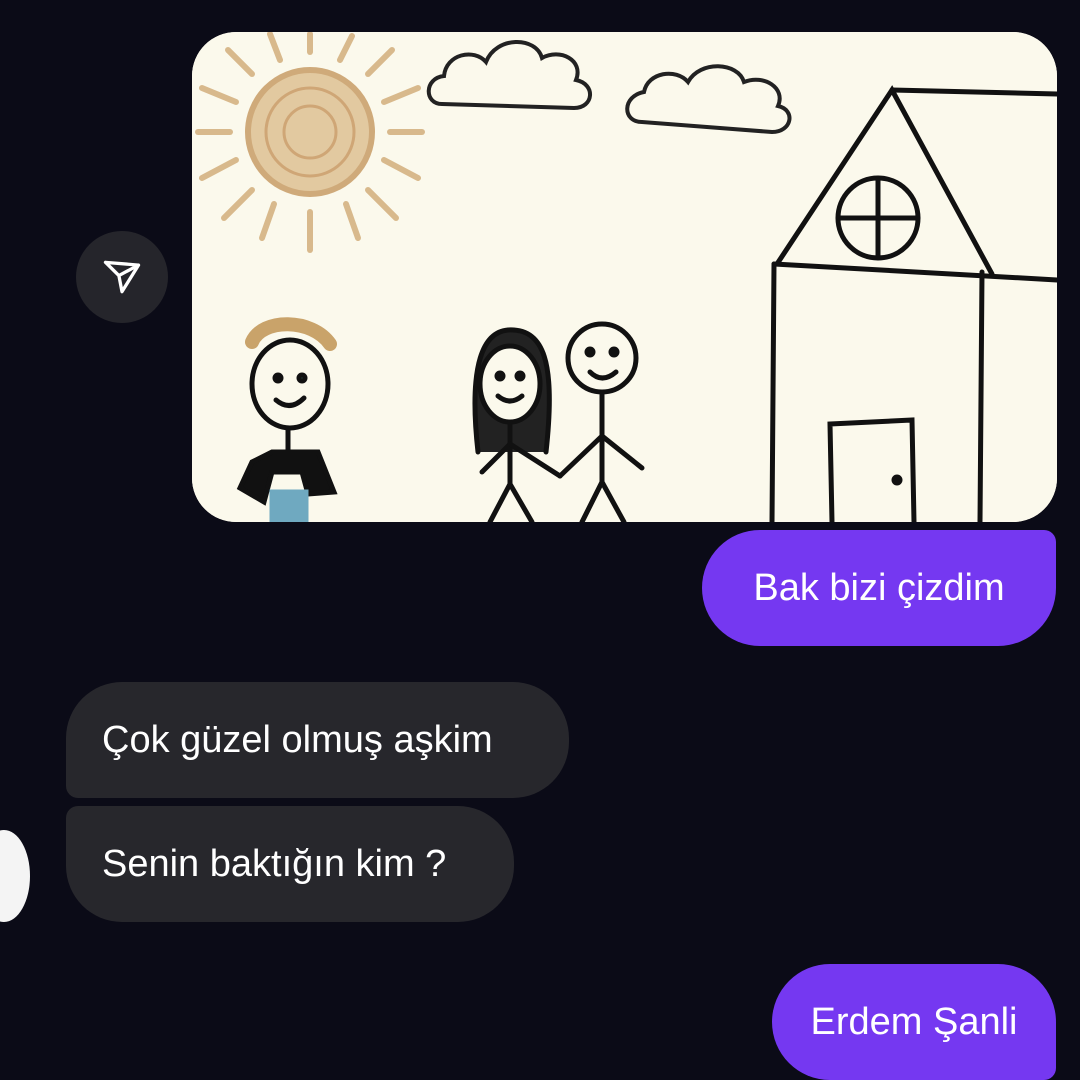  Describe the element at coordinates (274, 863) in the screenshot. I see `message-text: Senin baktığın kim ?` at that location.